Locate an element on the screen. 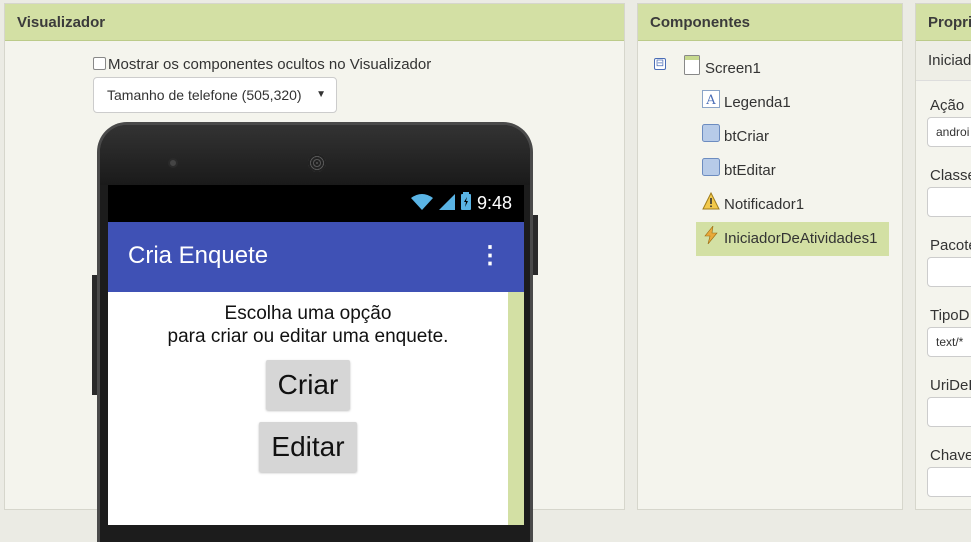  tree-item-iniciadordeatividades1: IniciadorDeAtividades1 is located at coordinates (792, 239).